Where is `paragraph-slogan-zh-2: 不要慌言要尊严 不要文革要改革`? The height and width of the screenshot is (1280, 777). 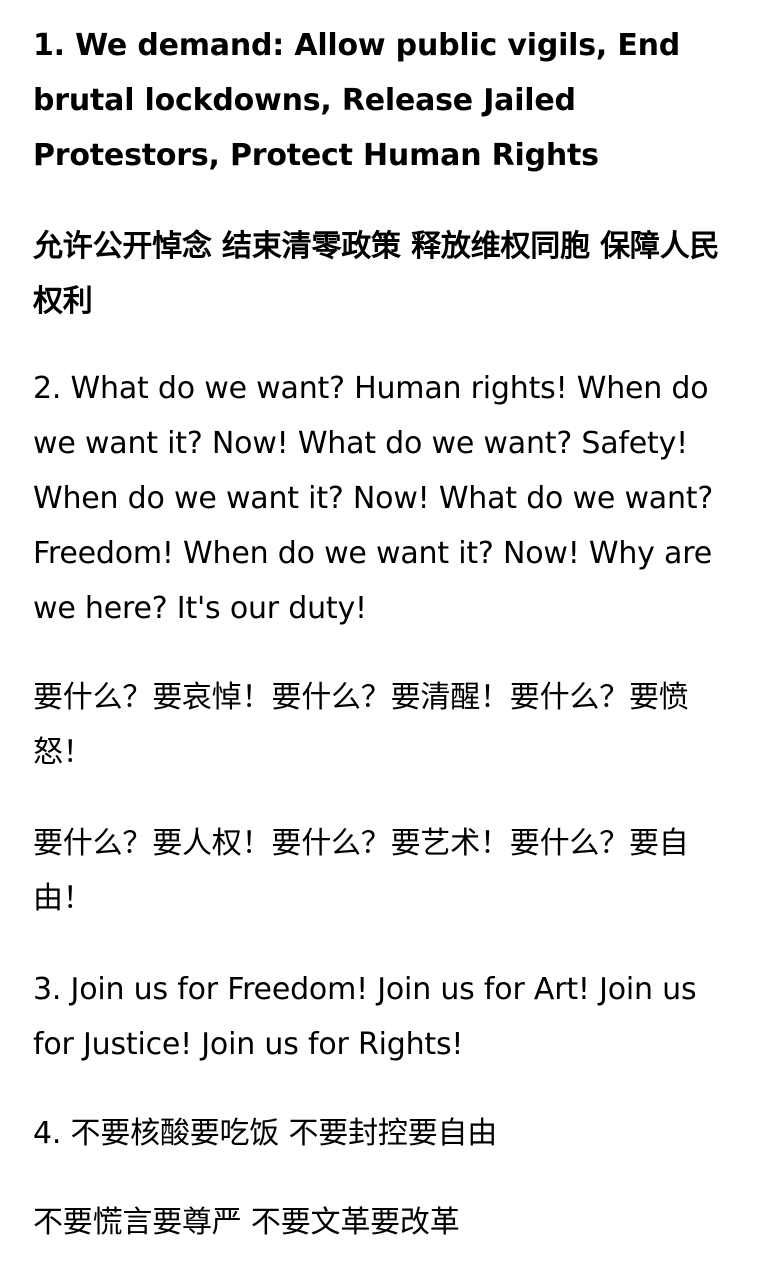
paragraph-slogan-zh-2: 不要慌言要尊严 不要文革要改革 is located at coordinates (246, 1222).